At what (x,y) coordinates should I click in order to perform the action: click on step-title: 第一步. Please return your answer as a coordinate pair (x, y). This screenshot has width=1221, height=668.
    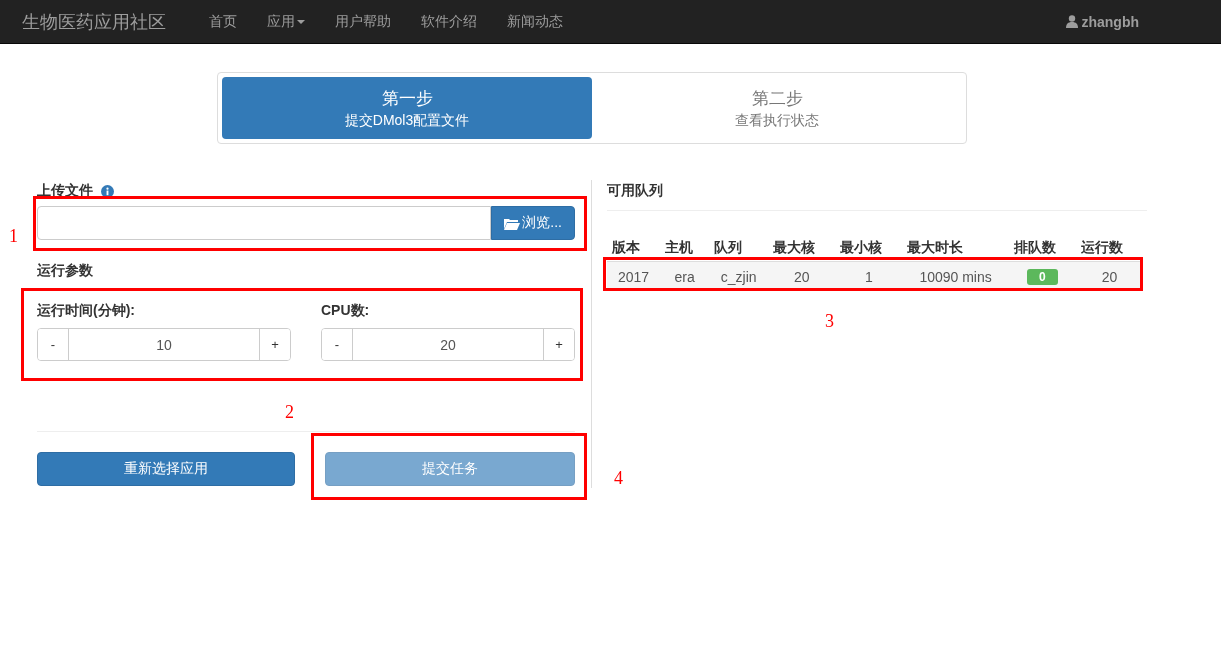
    Looking at the image, I should click on (407, 98).